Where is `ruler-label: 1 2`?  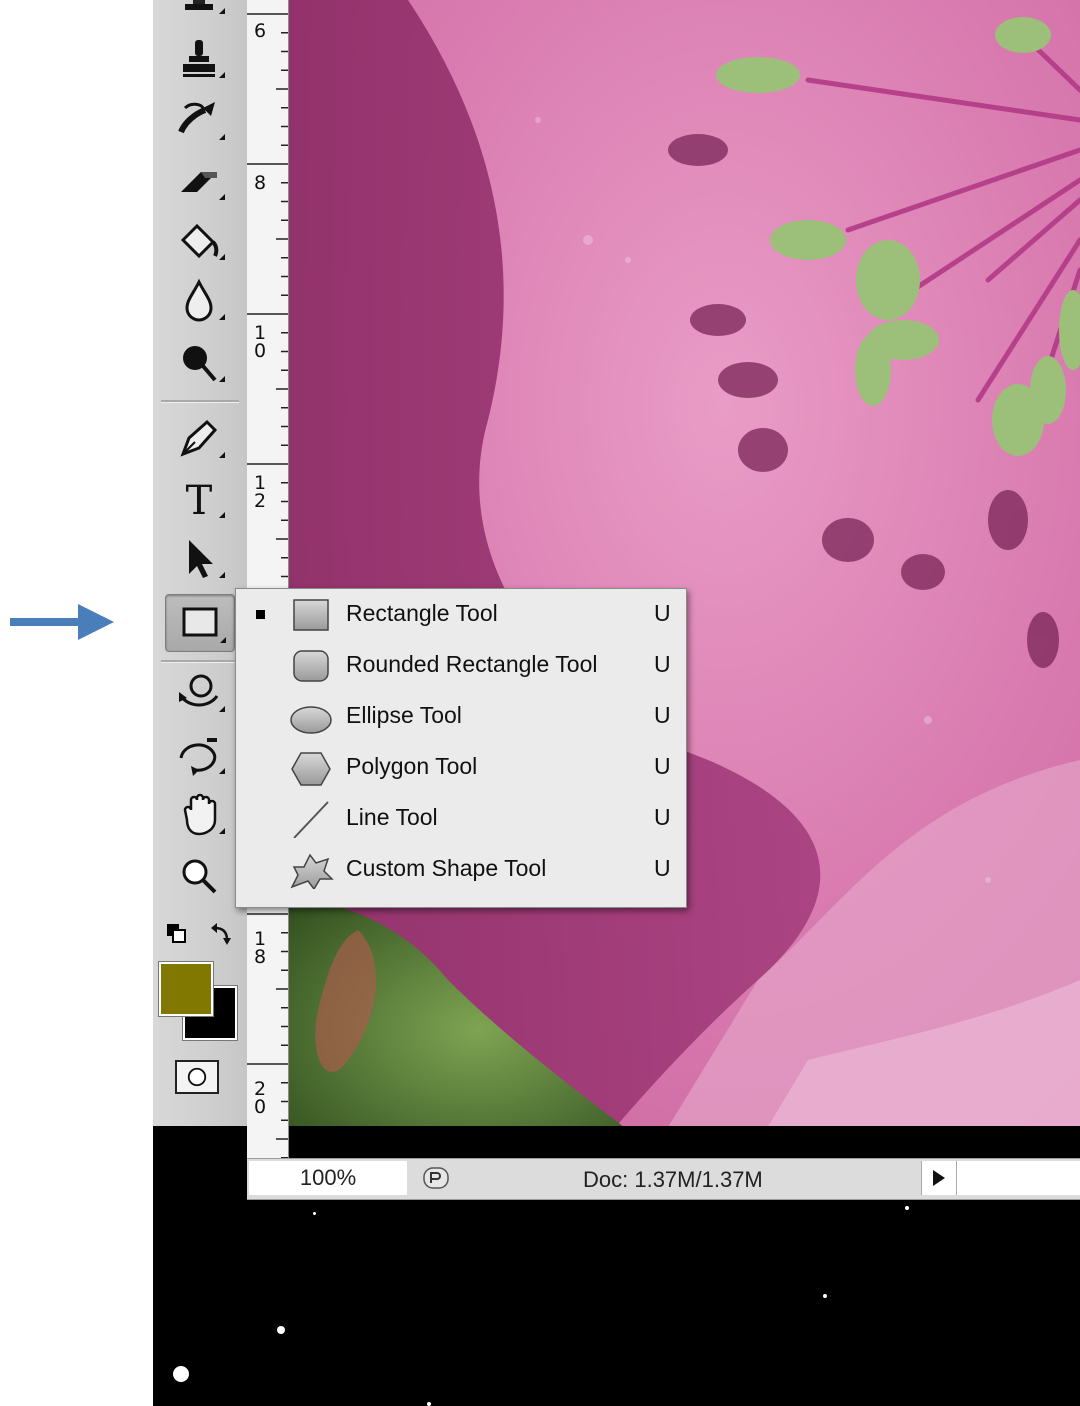
ruler-label: 1 2 is located at coordinates (260, 492).